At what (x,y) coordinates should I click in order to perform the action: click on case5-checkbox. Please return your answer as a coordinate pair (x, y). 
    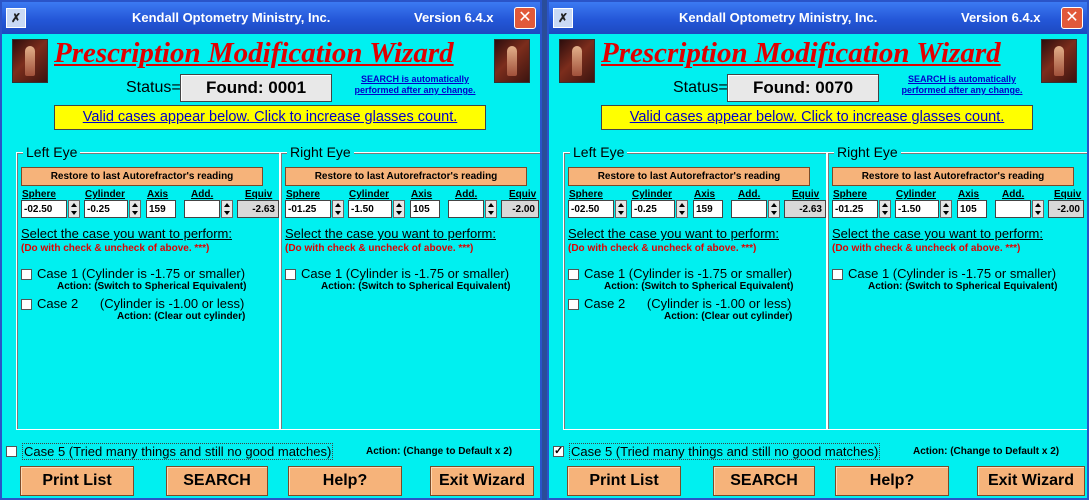
    Looking at the image, I should click on (11, 451).